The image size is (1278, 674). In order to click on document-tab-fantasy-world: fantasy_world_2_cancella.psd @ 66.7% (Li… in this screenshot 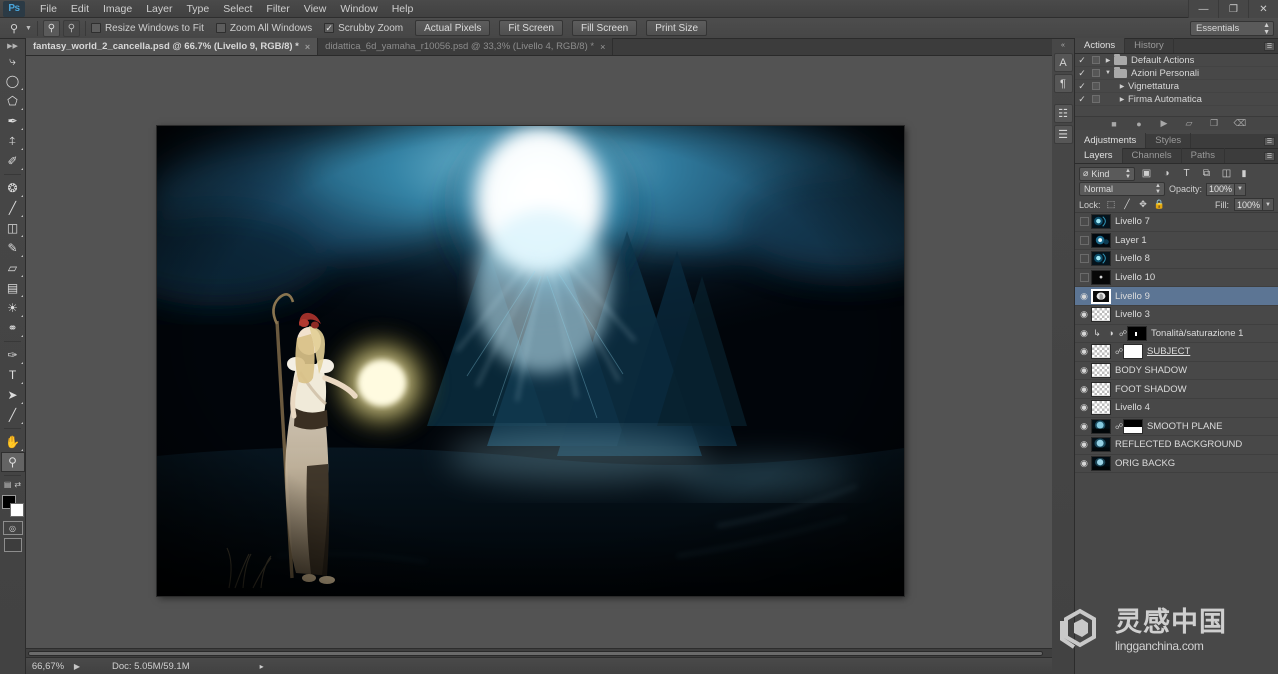, I will do `click(172, 46)`.